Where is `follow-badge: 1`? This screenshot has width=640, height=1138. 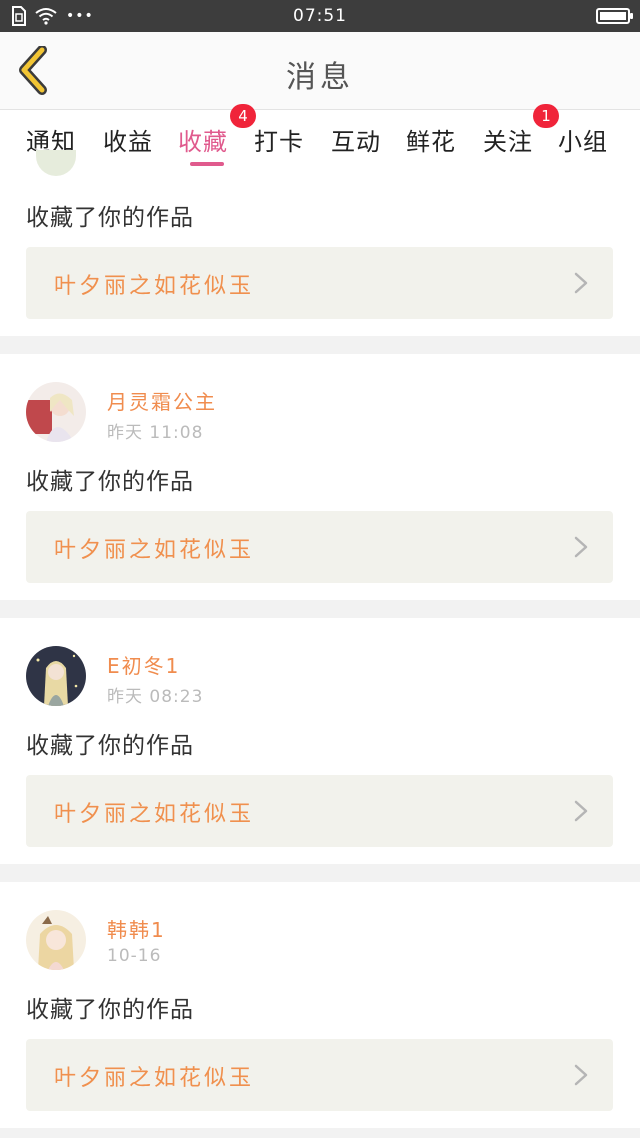 follow-badge: 1 is located at coordinates (546, 116).